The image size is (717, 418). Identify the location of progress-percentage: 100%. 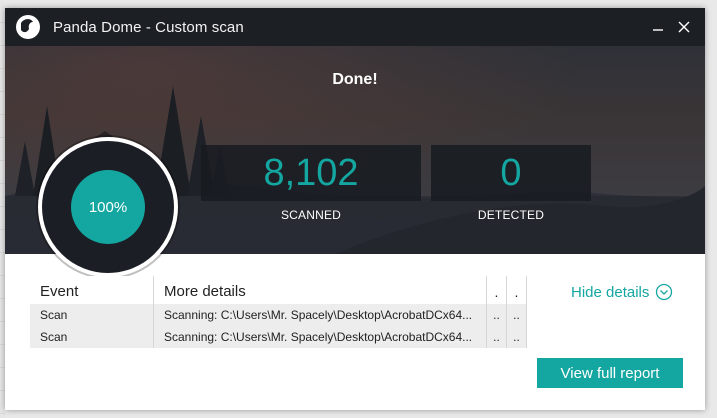
(108, 207).